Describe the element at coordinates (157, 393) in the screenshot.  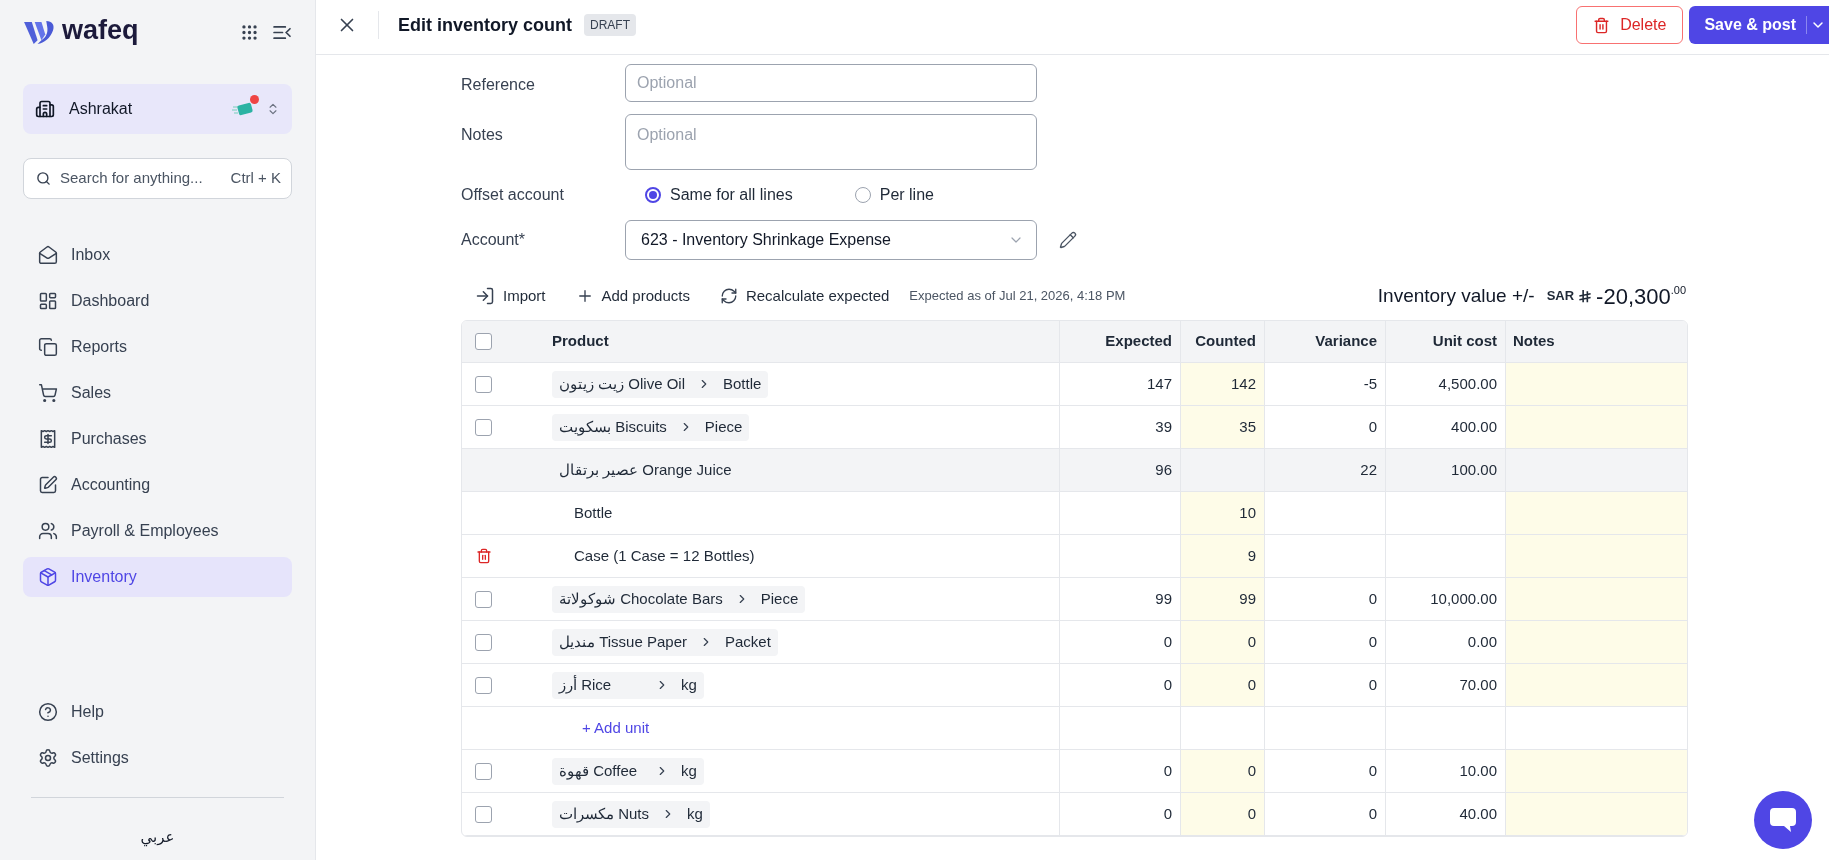
I see `nav-item: Sales` at that location.